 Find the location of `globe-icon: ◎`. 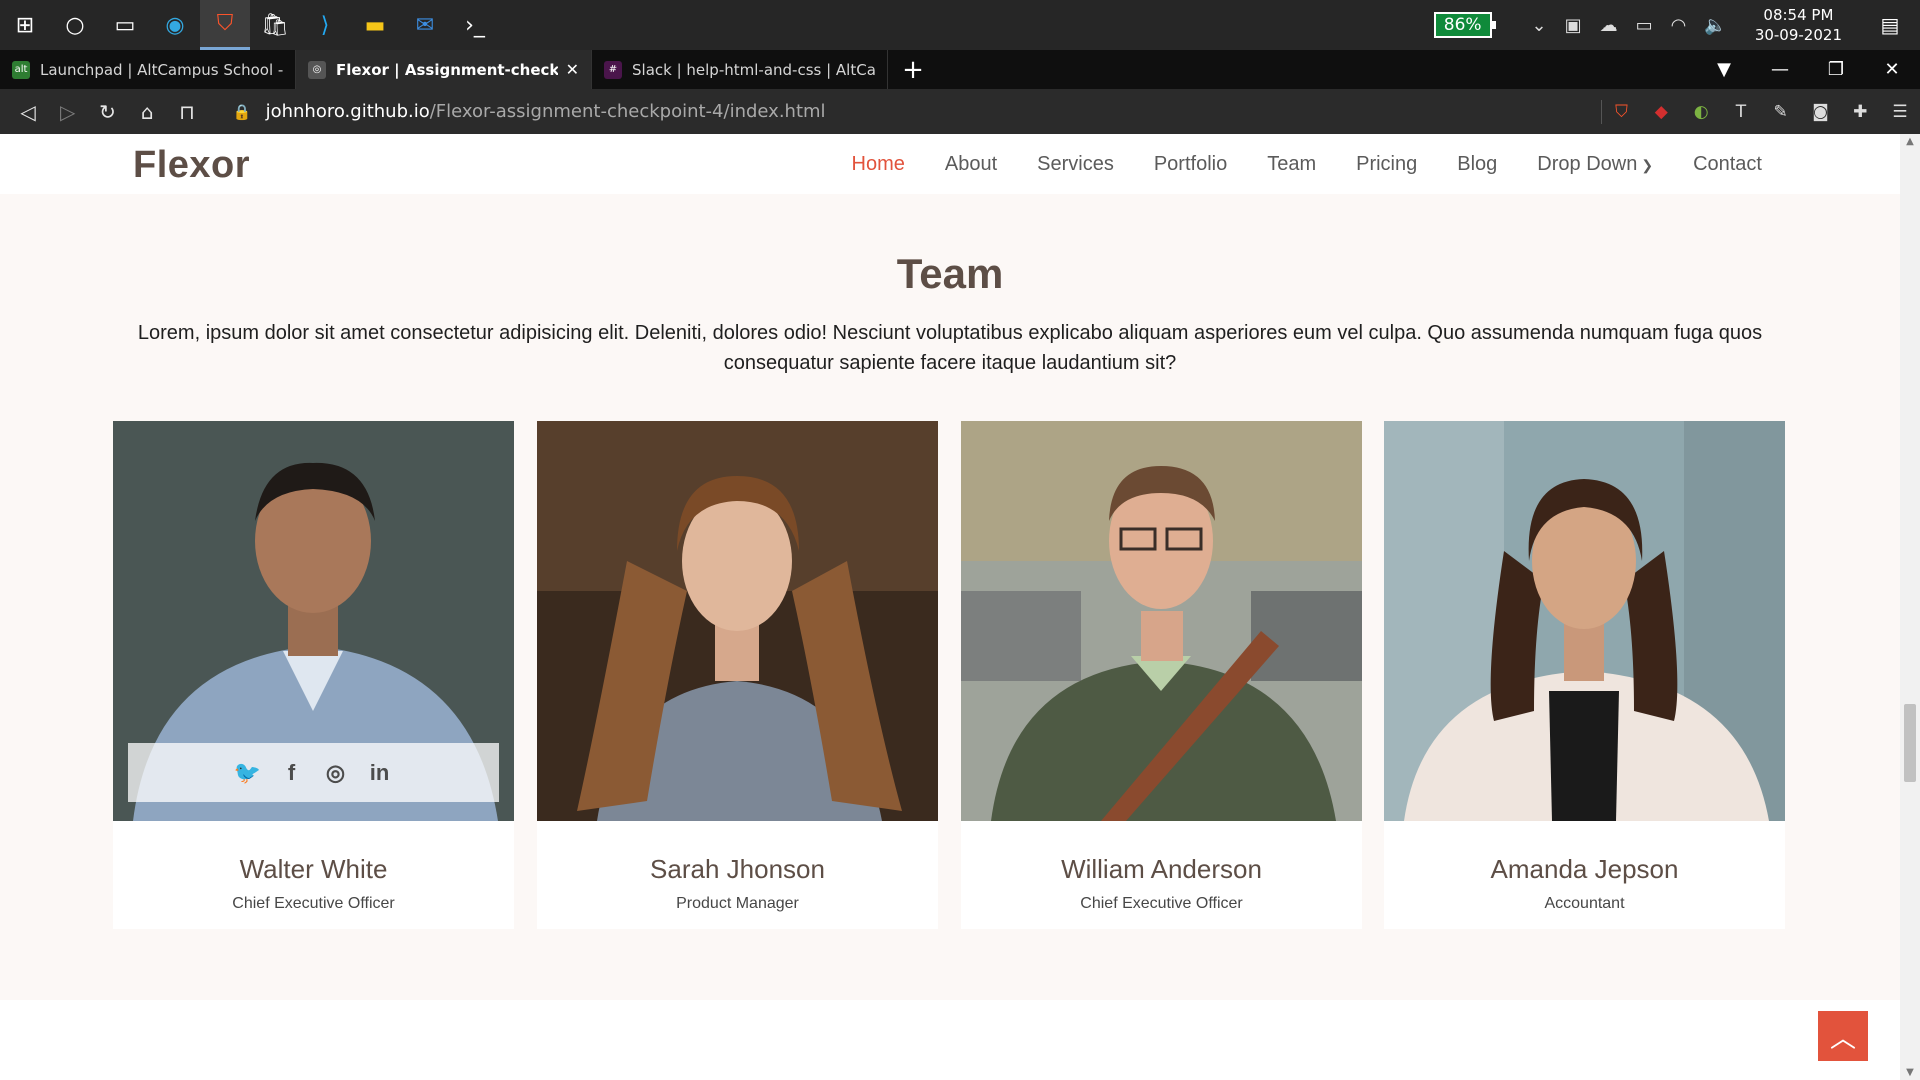

globe-icon: ◎ is located at coordinates (317, 69).